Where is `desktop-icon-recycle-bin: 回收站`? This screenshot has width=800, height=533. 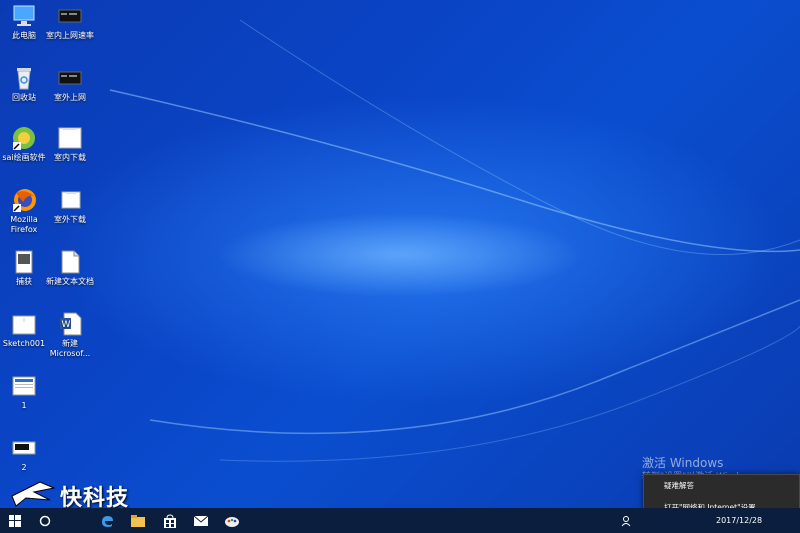 desktop-icon-recycle-bin: 回收站 is located at coordinates (24, 84).